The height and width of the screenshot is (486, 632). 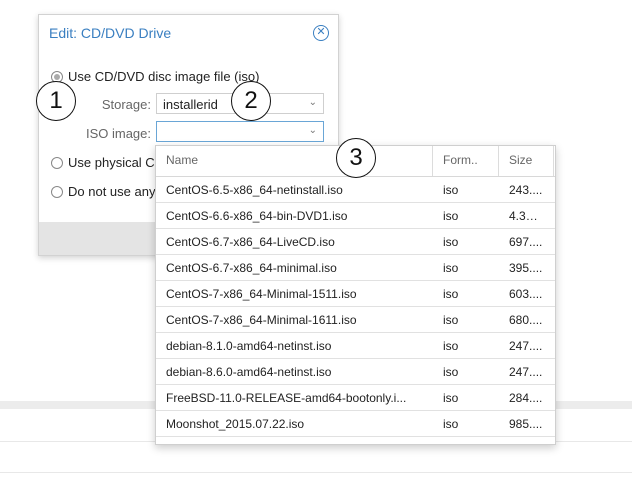 What do you see at coordinates (251, 268) in the screenshot?
I see `cell-name: CentOS-6.7-x86_64-minimal.iso` at bounding box center [251, 268].